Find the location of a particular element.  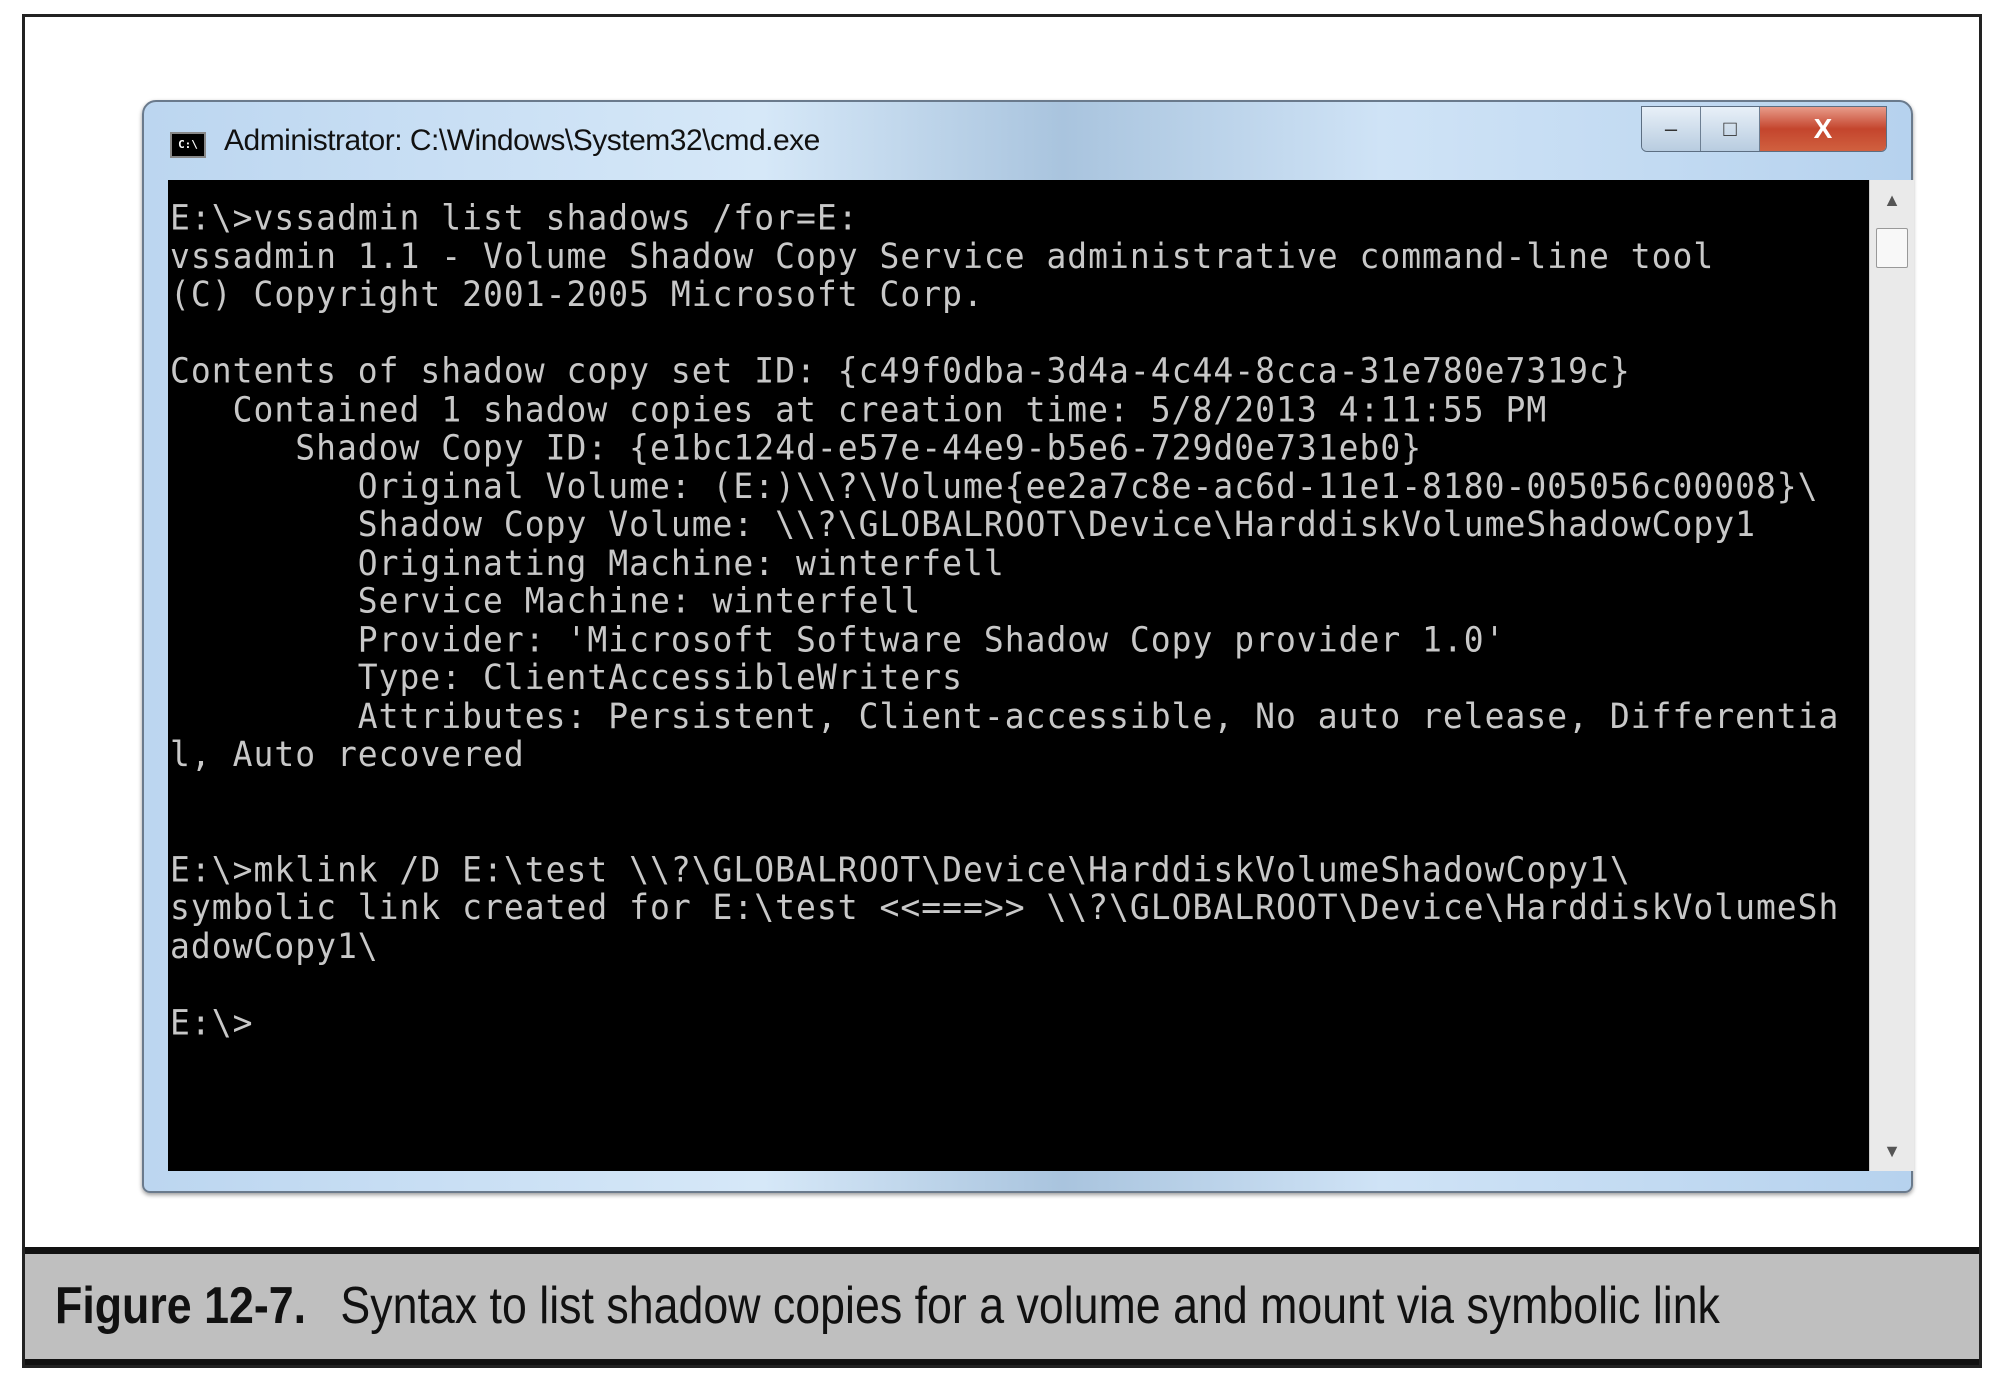

scroll-thumb is located at coordinates (1892, 248).